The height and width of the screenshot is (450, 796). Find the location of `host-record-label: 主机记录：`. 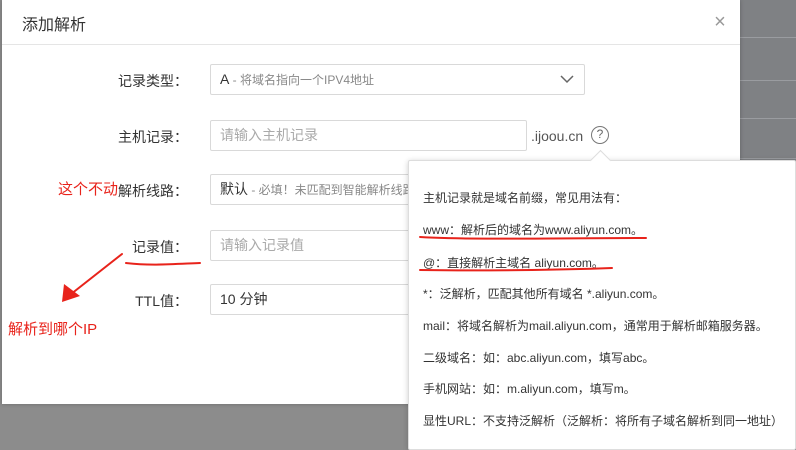

host-record-label: 主机记录： is located at coordinates (153, 137).